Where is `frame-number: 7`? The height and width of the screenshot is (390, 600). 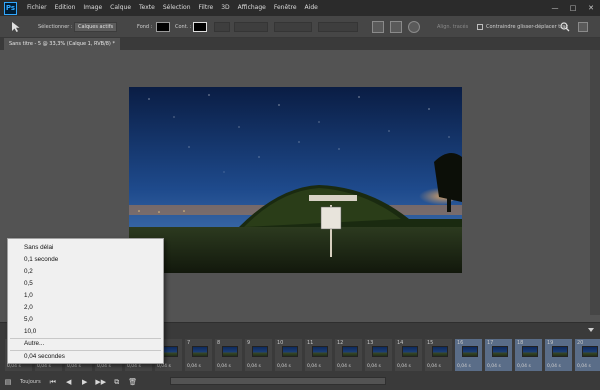
frame-number: 7 is located at coordinates (189, 343).